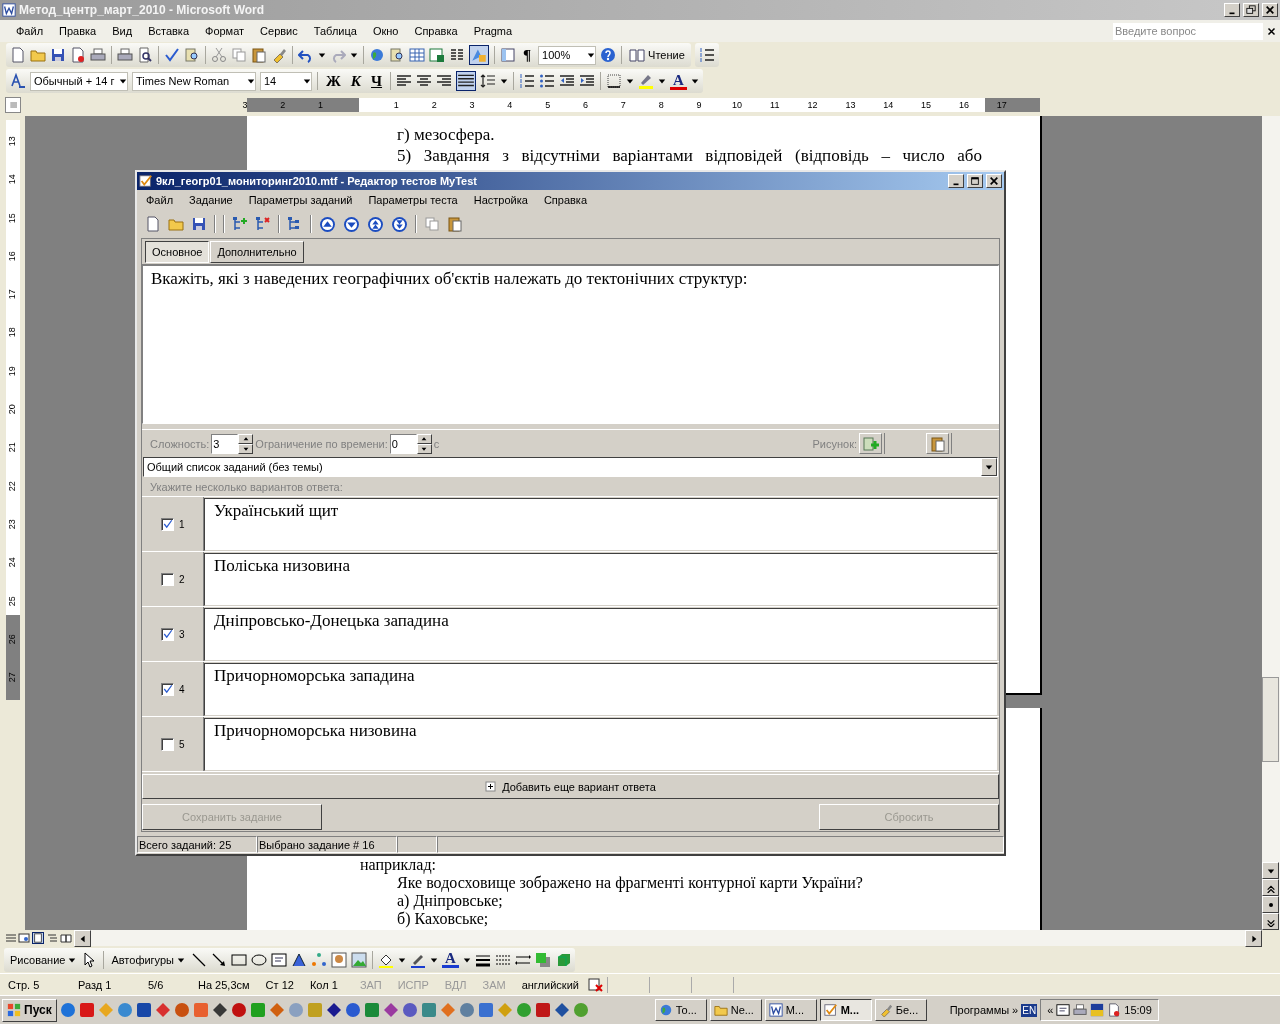 This screenshot has height=1024, width=1280. Describe the element at coordinates (168, 31) in the screenshot. I see `menu-item: Вставка` at that location.